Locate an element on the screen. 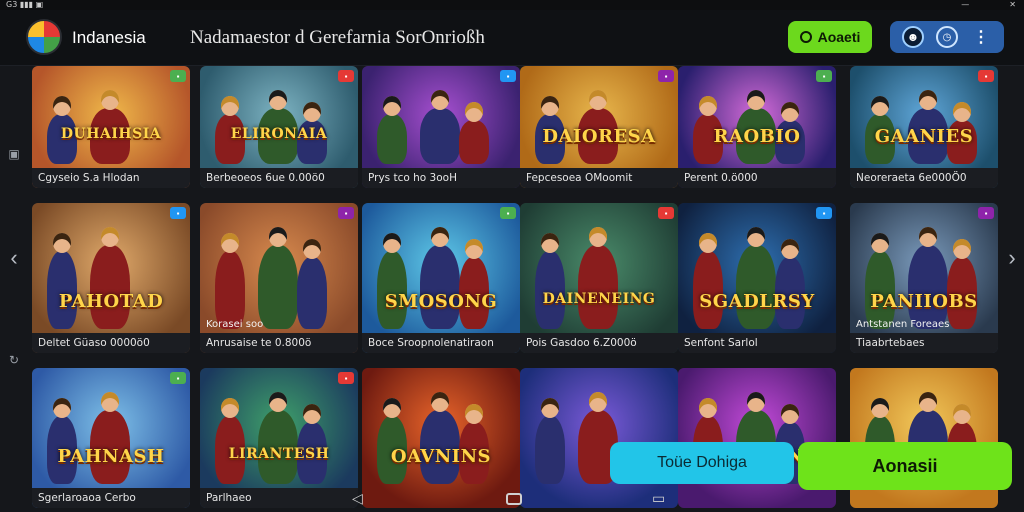 This screenshot has width=1024, height=512. game-card: SGADLRSY ▪ Senfont Sarlol is located at coordinates (757, 278).